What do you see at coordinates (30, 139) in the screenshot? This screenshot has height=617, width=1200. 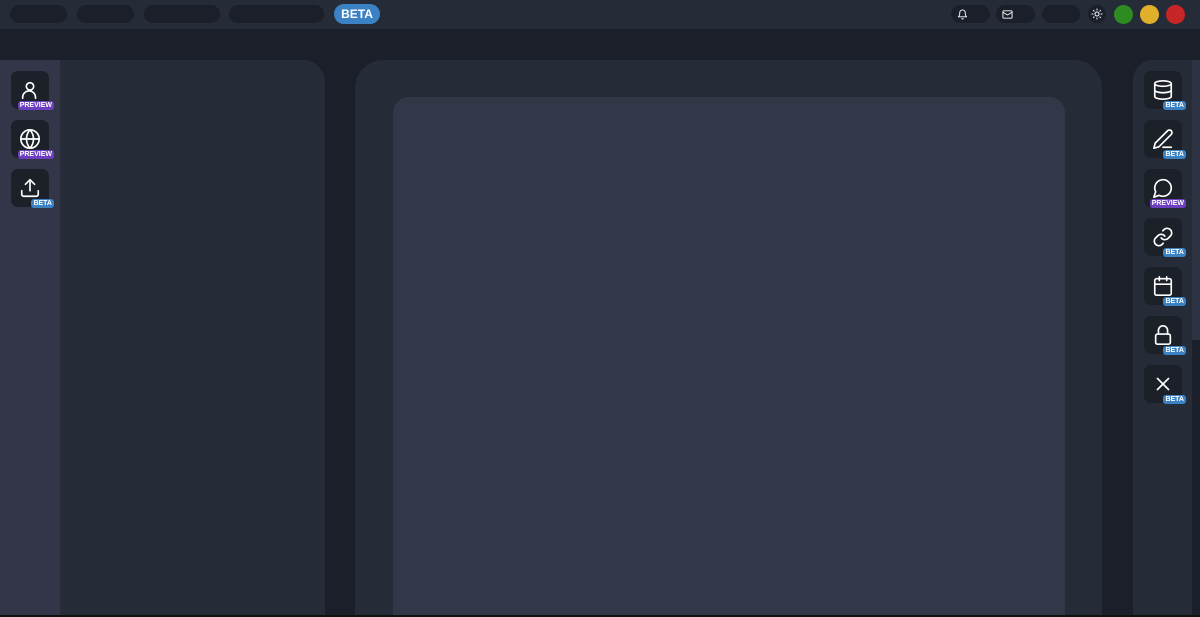 I see `globe-icon` at bounding box center [30, 139].